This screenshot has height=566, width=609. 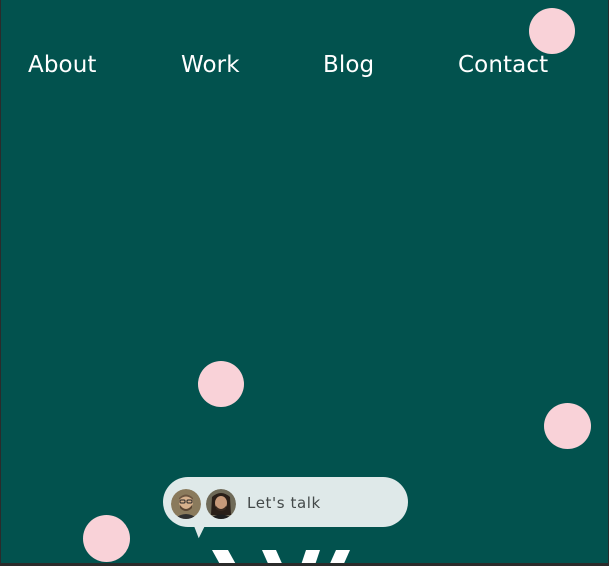 I want to click on window-border, so click(x=0, y=281).